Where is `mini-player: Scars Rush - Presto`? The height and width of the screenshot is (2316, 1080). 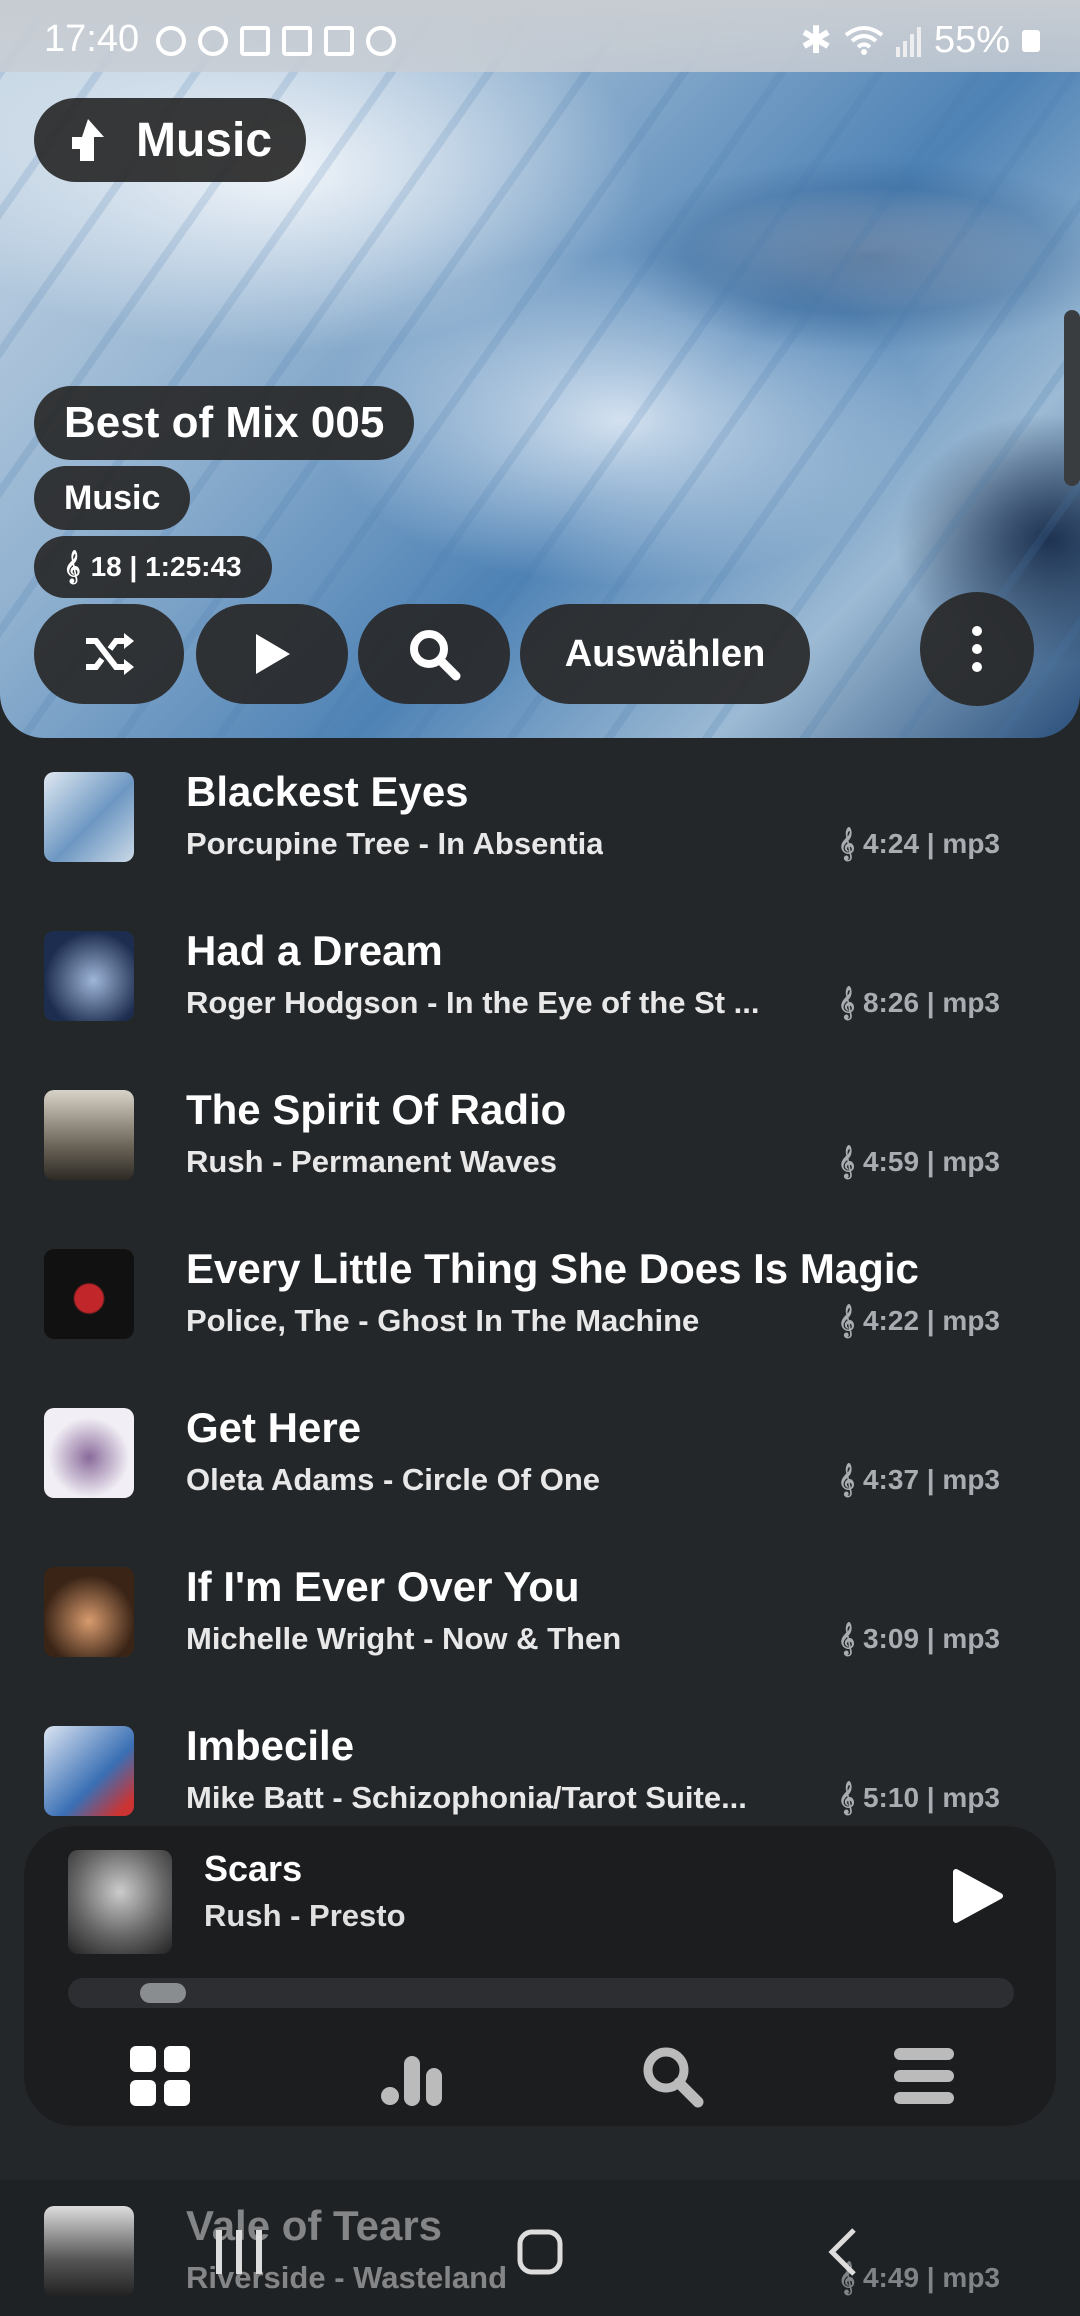 mini-player: Scars Rush - Presto is located at coordinates (540, 1976).